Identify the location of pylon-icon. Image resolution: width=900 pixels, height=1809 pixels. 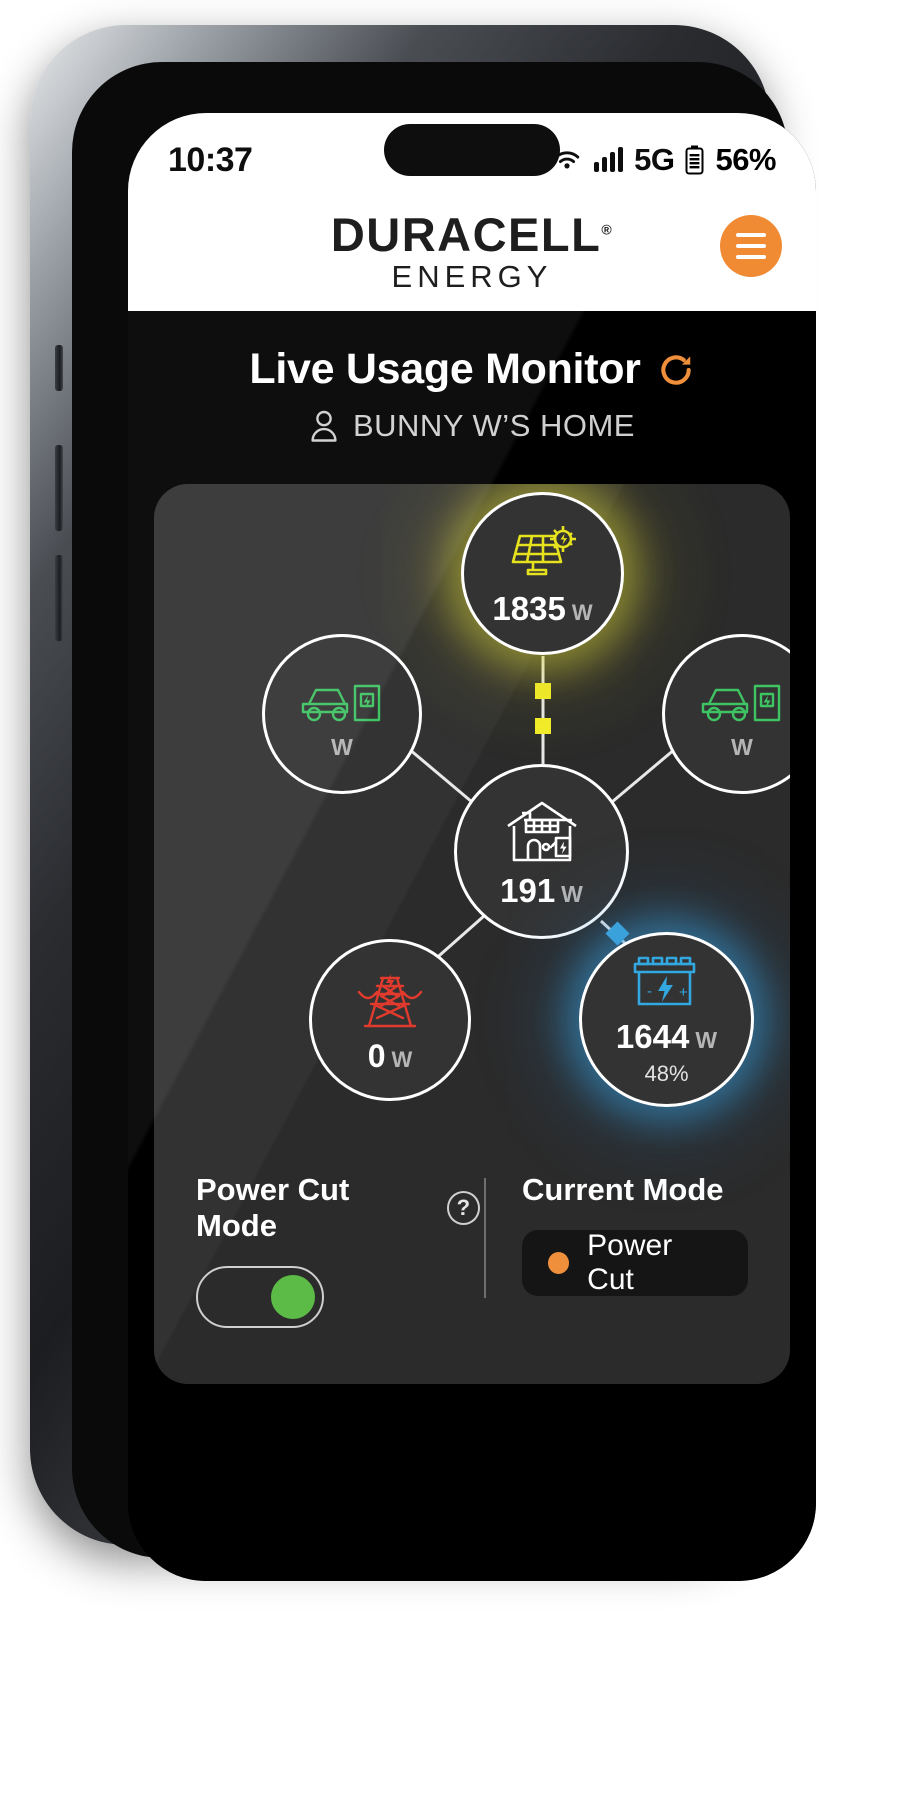
(390, 1000).